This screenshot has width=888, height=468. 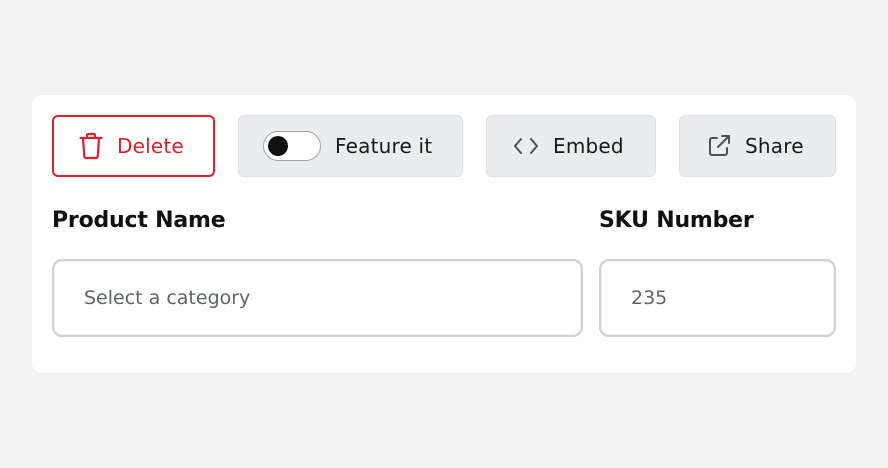 I want to click on code-icon, so click(x=526, y=146).